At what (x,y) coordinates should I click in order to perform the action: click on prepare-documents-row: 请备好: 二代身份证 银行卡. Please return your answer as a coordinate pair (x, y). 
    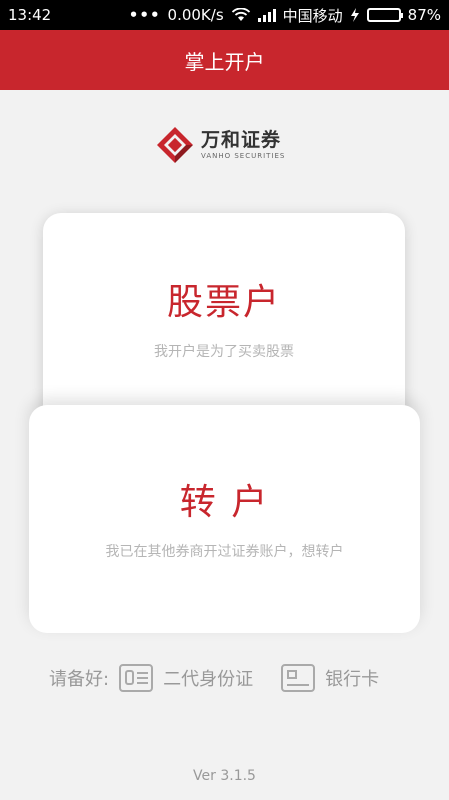
    Looking at the image, I should click on (229, 678).